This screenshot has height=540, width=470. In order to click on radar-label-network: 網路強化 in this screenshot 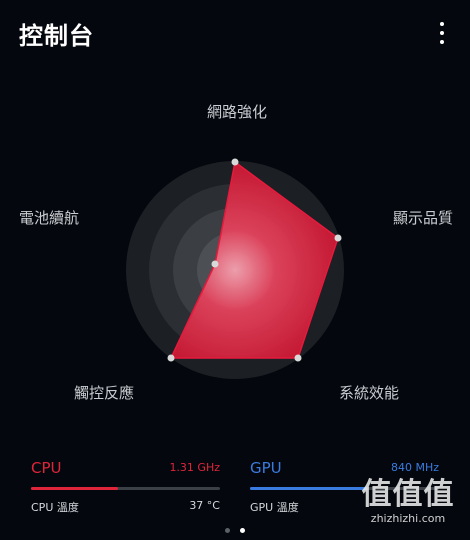, I will do `click(237, 112)`.